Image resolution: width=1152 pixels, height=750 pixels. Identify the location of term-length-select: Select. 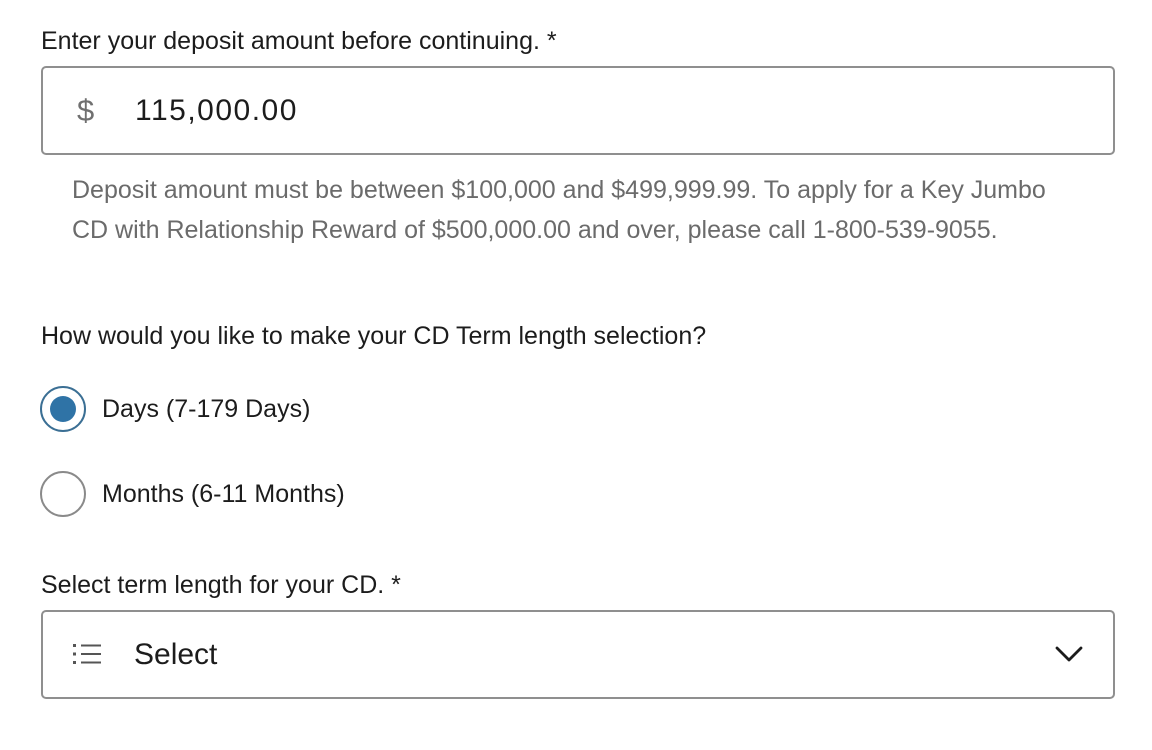
(578, 654).